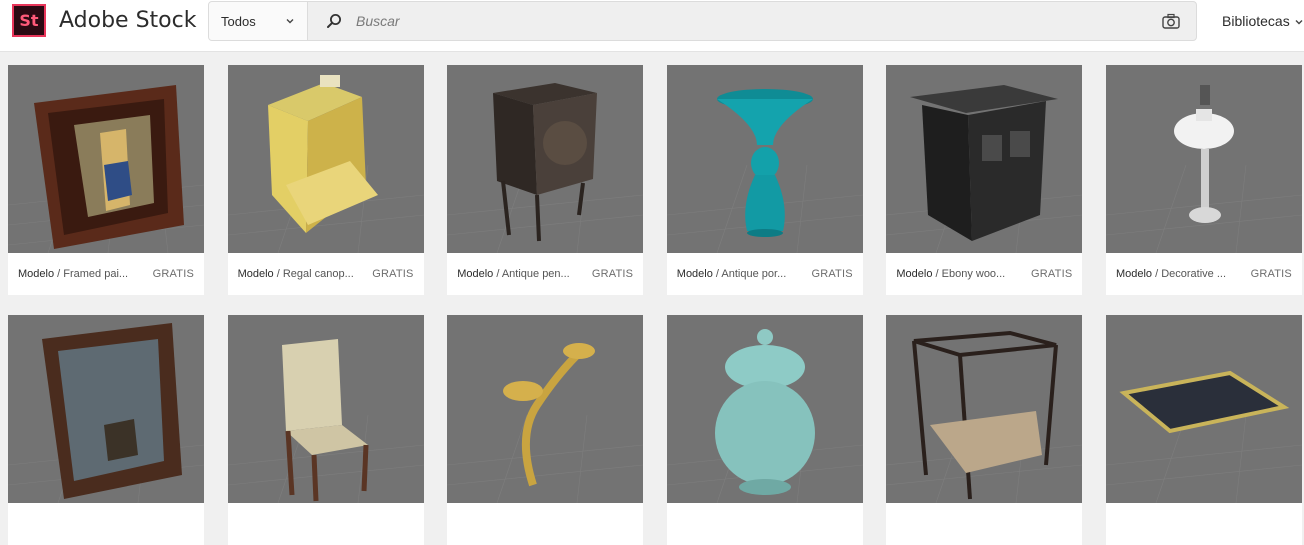 This screenshot has height=545, width=1304. I want to click on result-card: Modelo / Regal canop... GRATIS, so click(325, 180).